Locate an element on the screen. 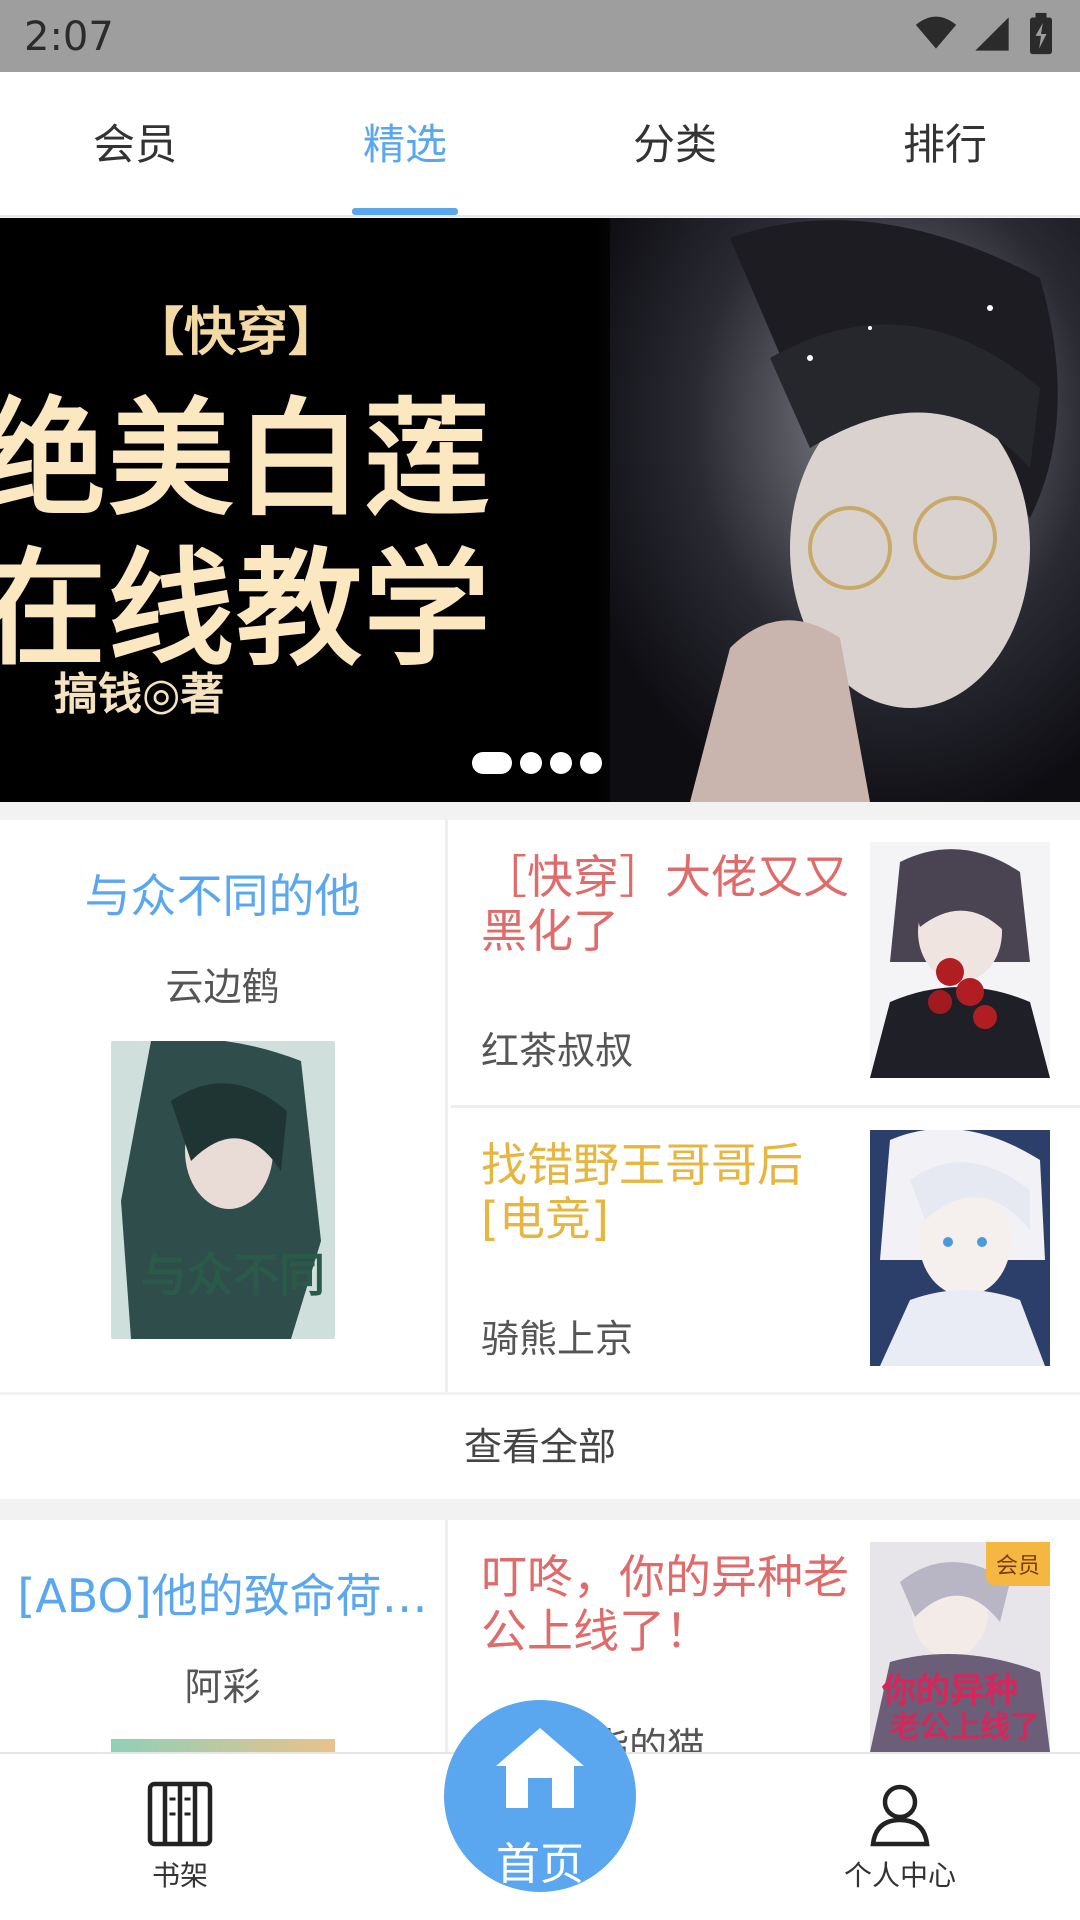 The height and width of the screenshot is (1920, 1080). book-info: 找错野王哥哥后[电竞] is located at coordinates (666, 1192).